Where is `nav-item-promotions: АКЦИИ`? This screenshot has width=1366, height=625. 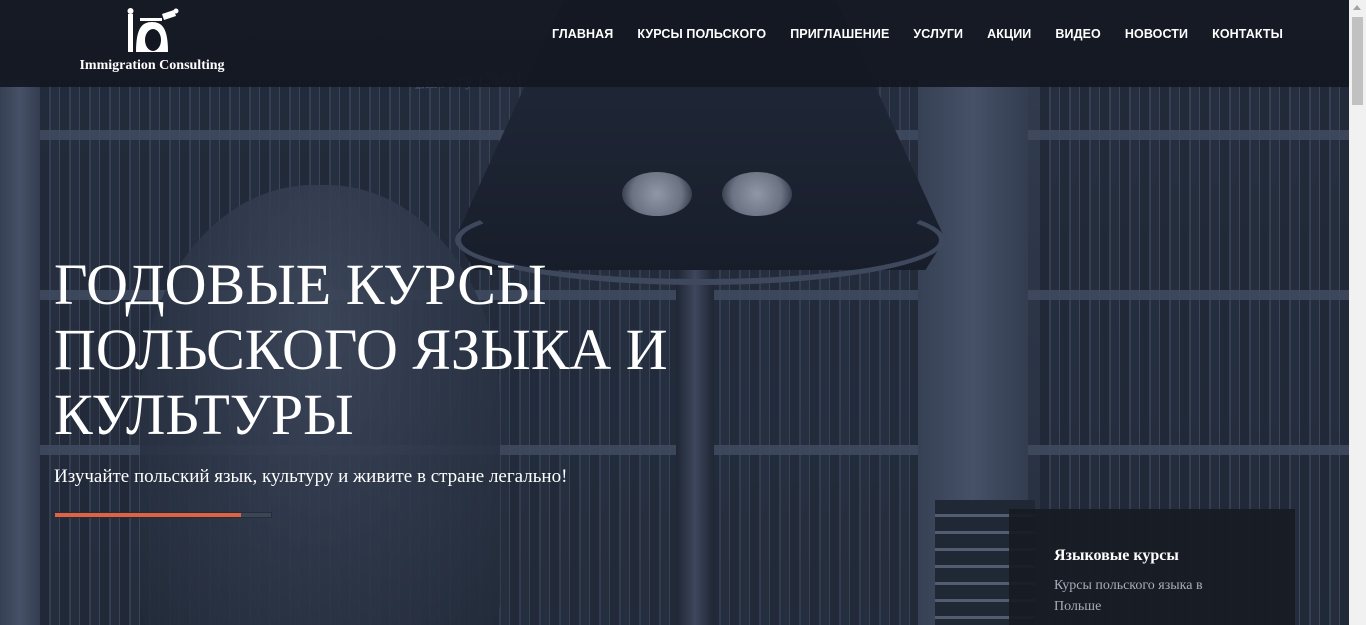
nav-item-promotions: АКЦИИ is located at coordinates (1009, 34).